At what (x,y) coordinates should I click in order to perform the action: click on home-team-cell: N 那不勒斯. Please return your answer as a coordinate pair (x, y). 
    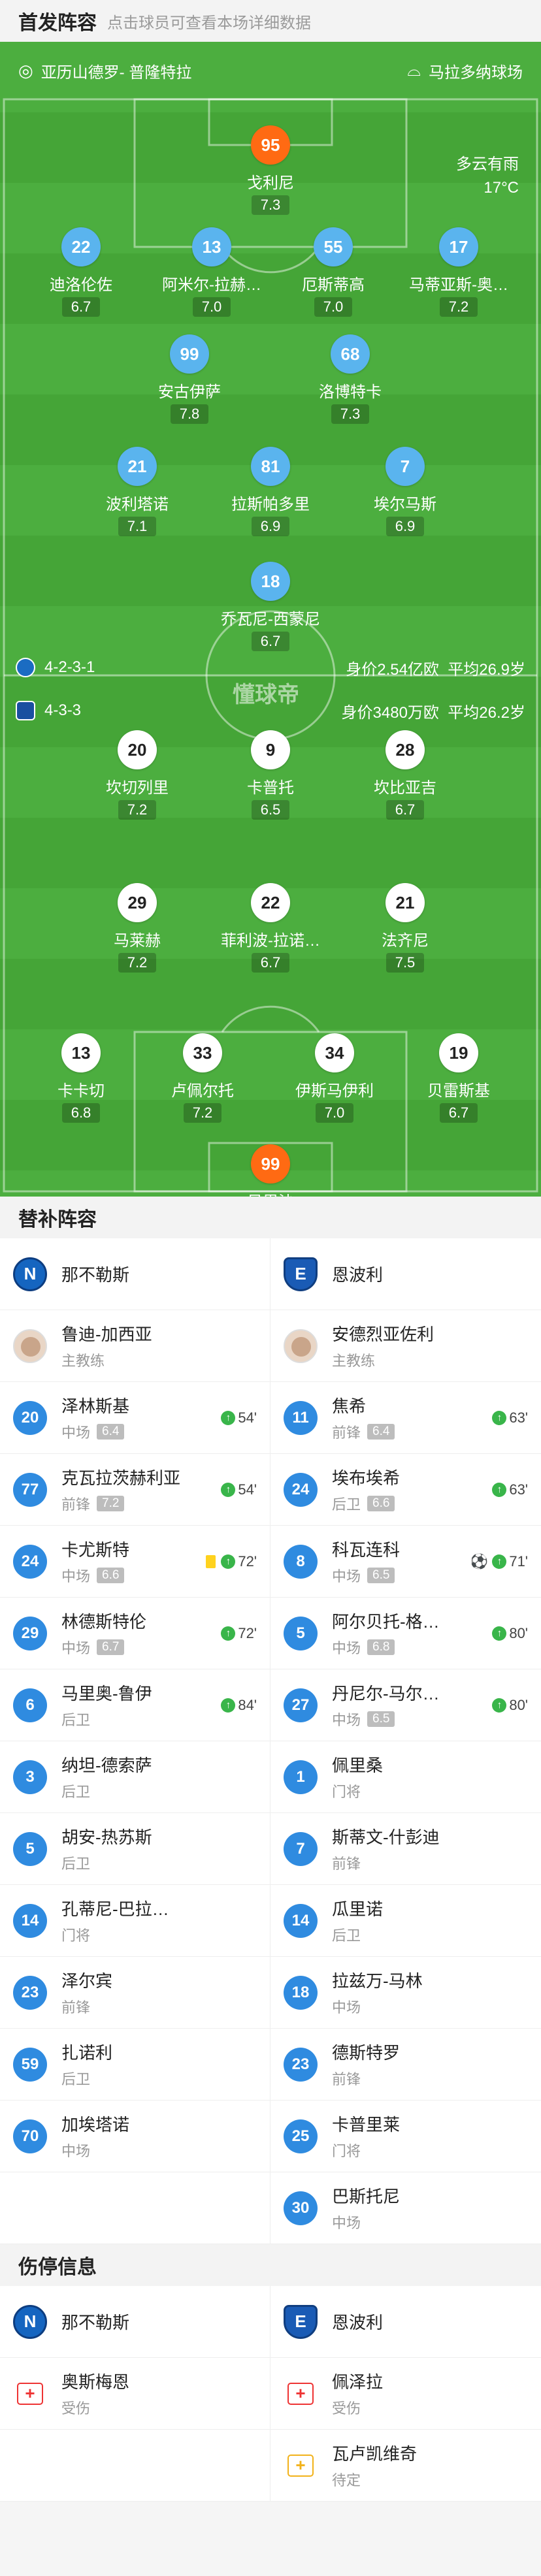
    Looking at the image, I should click on (135, 1274).